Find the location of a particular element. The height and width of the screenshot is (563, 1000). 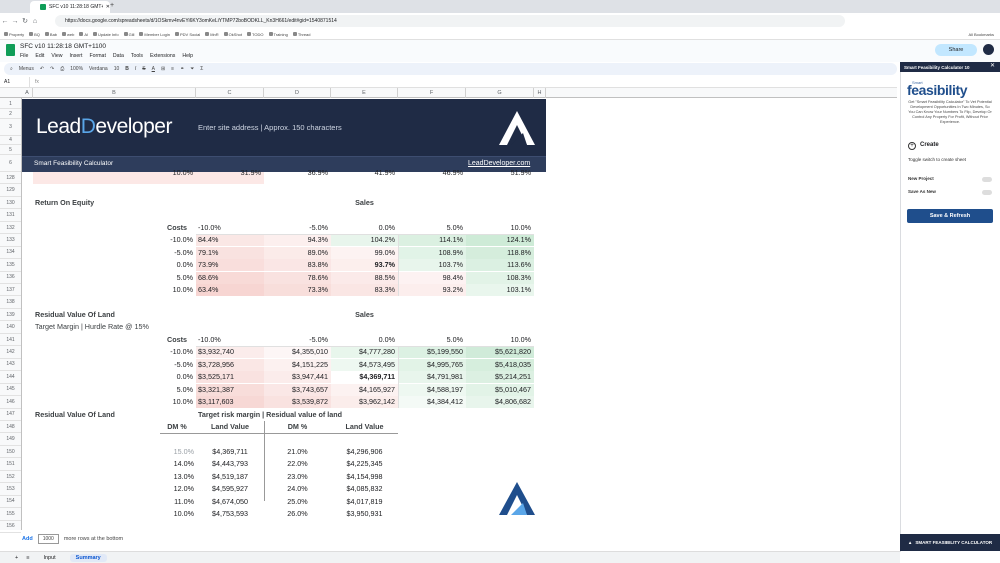

data-cell: $4,355,010 is located at coordinates (296, 352).